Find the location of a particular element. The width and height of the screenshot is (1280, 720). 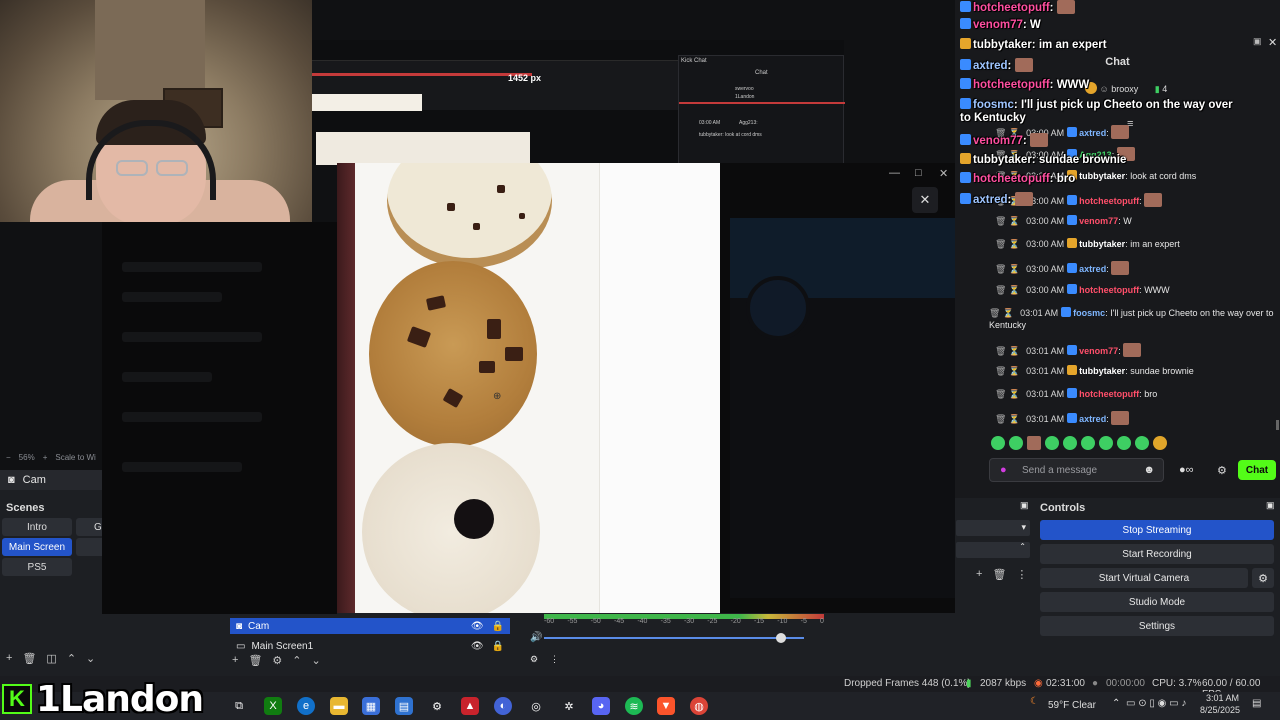

chat-message: 🗑 ⏳ 03:00 AM hotcheetopuff: WWW is located at coordinates (1137, 290).